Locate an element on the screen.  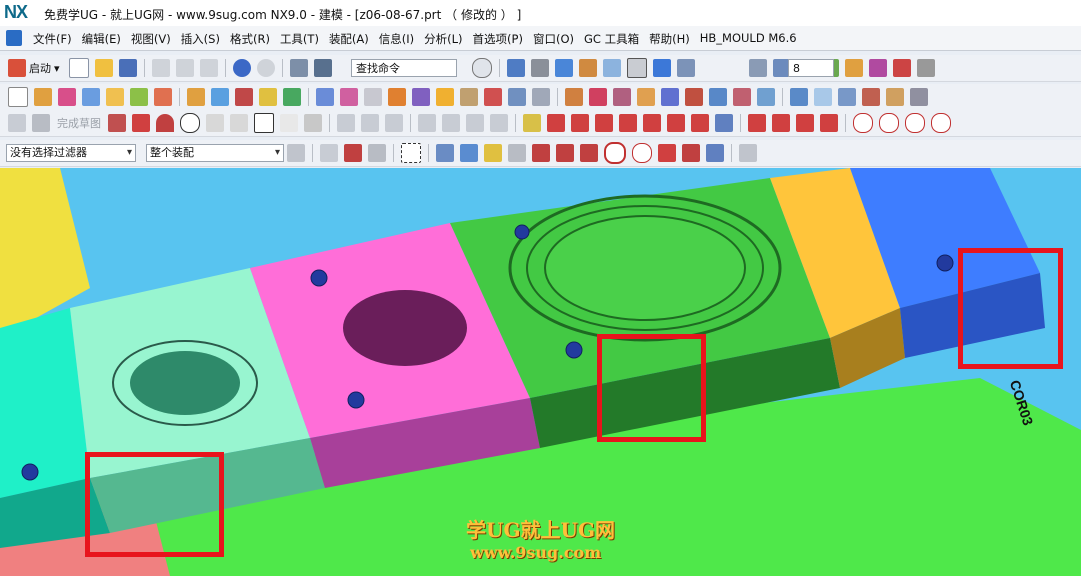
sub-insert-icon is located at coordinates (268, 97).